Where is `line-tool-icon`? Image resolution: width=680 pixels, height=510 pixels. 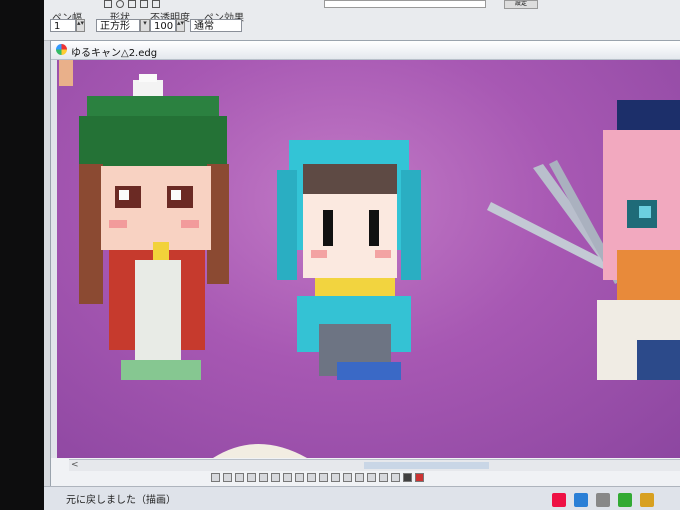
line-tool-icon is located at coordinates (132, 4).